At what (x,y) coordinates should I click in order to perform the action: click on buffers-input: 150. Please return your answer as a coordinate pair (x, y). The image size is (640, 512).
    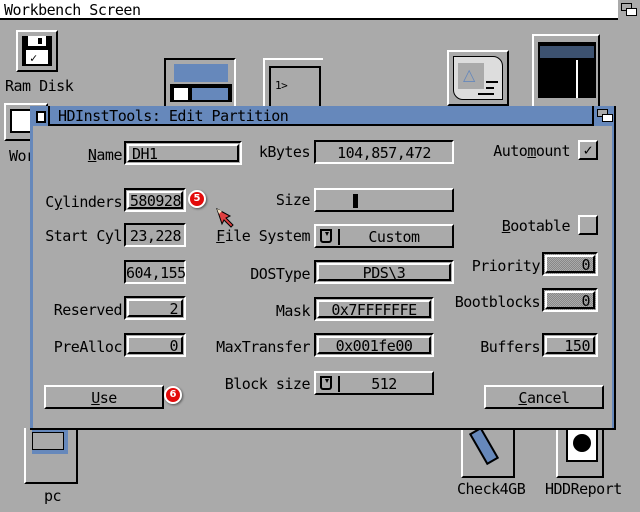
    Looking at the image, I should click on (570, 345).